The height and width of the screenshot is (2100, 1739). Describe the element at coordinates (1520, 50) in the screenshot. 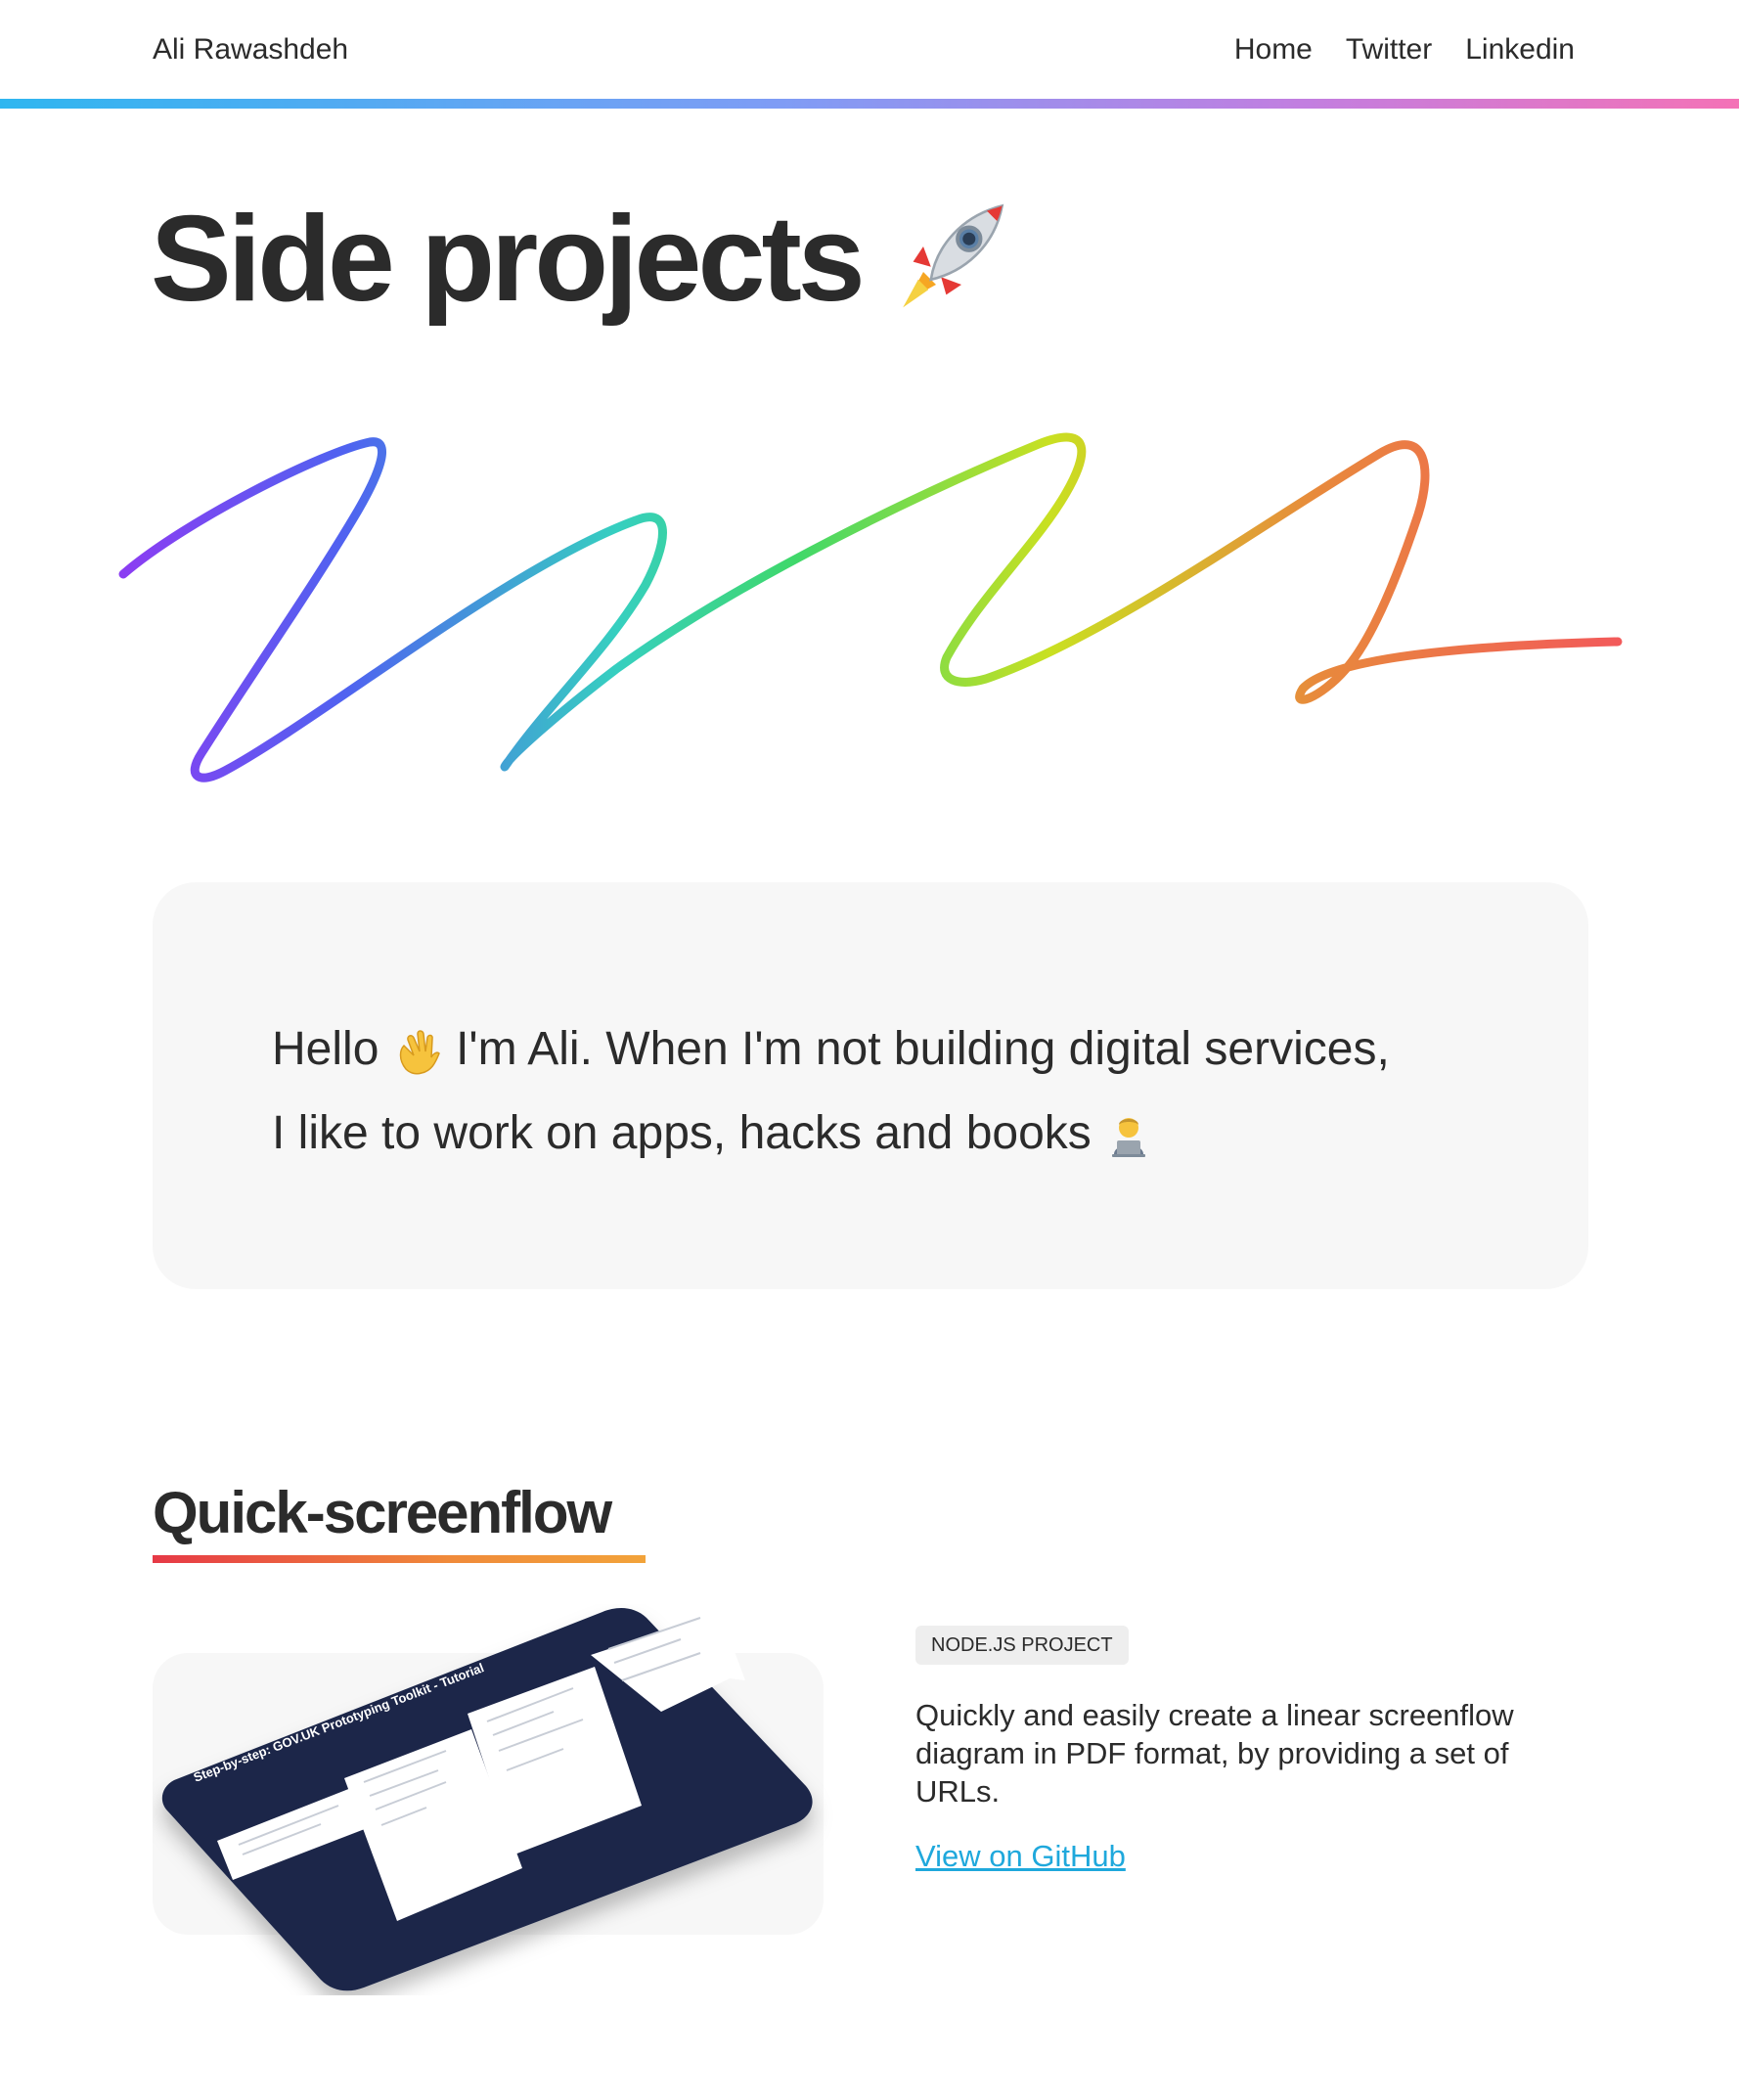

I see `nav-linkedin-link: Linkedin` at that location.